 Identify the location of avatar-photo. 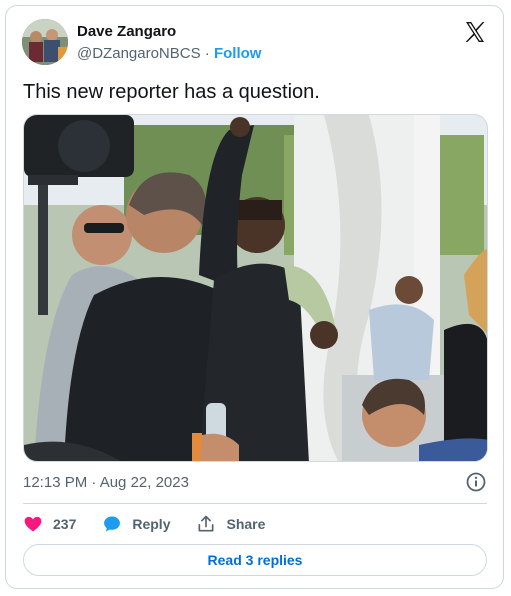
(45, 42).